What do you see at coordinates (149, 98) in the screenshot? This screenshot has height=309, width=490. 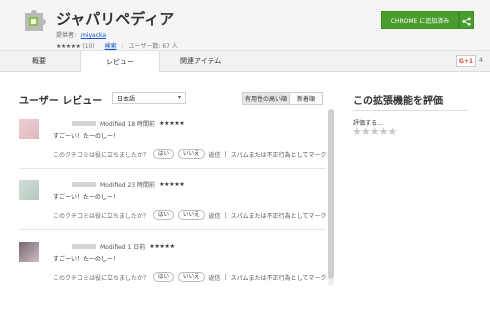 I see `language-select: 日本語 ▾` at bounding box center [149, 98].